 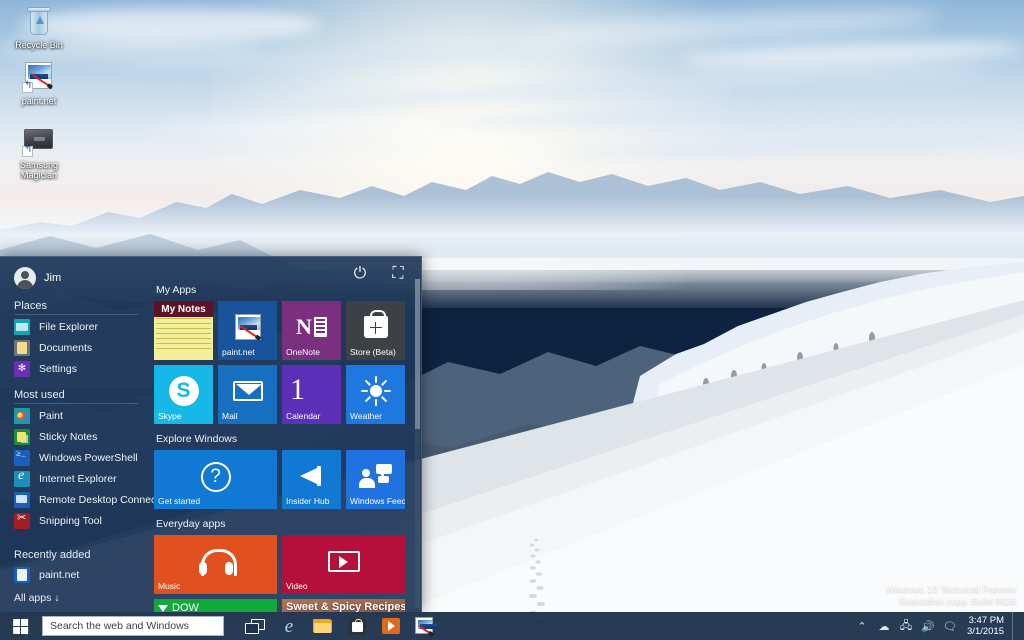 What do you see at coordinates (1015, 626) in the screenshot?
I see `show-desktop-button` at bounding box center [1015, 626].